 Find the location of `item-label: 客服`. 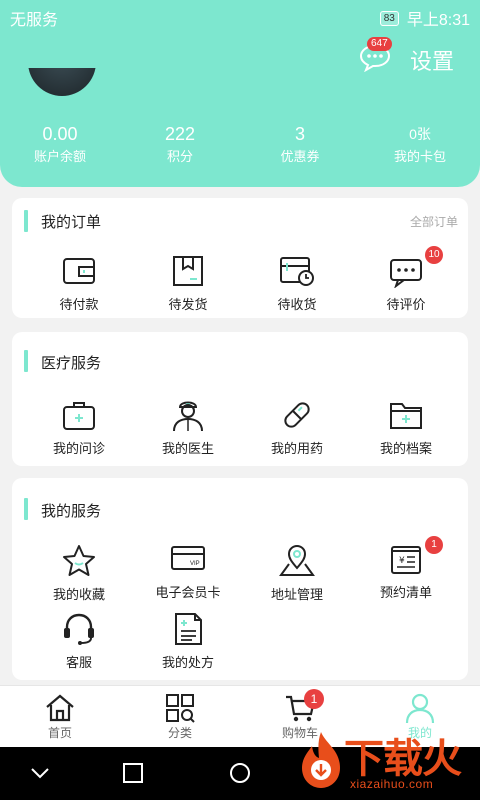

item-label: 客服 is located at coordinates (78, 662).